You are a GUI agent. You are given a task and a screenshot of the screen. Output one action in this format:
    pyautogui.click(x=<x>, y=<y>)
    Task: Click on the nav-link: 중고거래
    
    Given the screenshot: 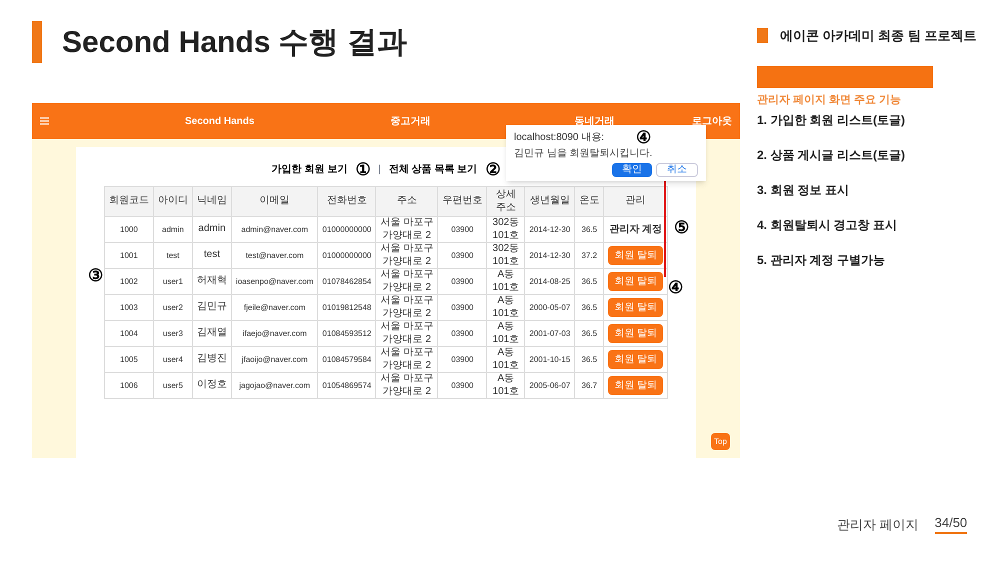 What is the action you would take?
    pyautogui.click(x=410, y=121)
    